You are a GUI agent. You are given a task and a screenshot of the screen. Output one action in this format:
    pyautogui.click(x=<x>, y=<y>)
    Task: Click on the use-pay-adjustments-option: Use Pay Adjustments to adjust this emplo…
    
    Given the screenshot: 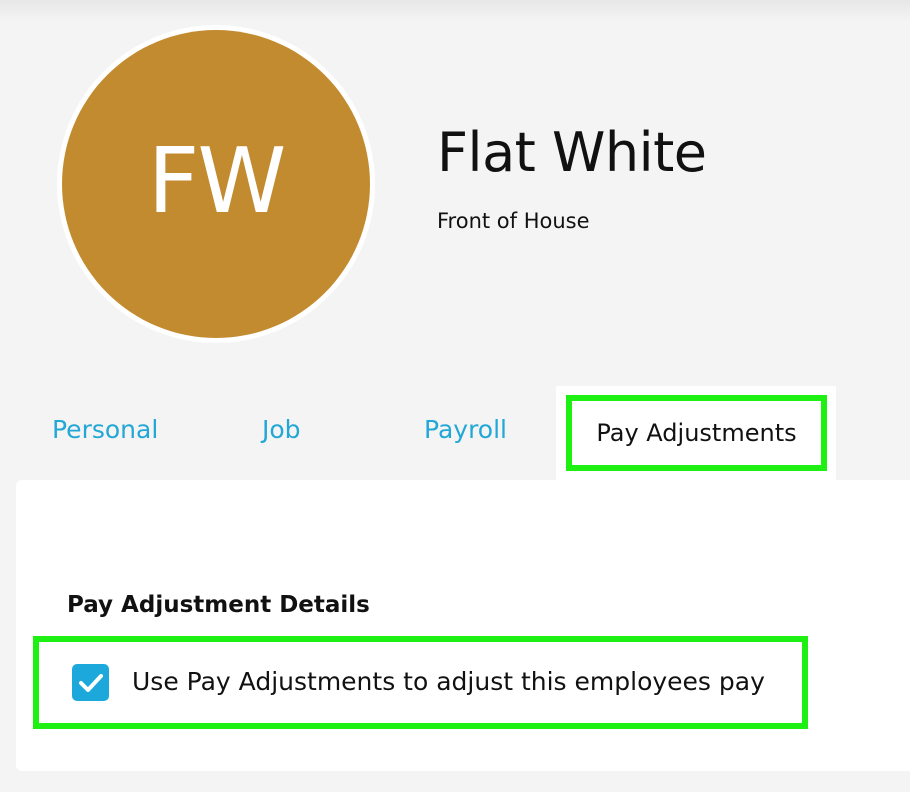 What is the action you would take?
    pyautogui.click(x=420, y=682)
    